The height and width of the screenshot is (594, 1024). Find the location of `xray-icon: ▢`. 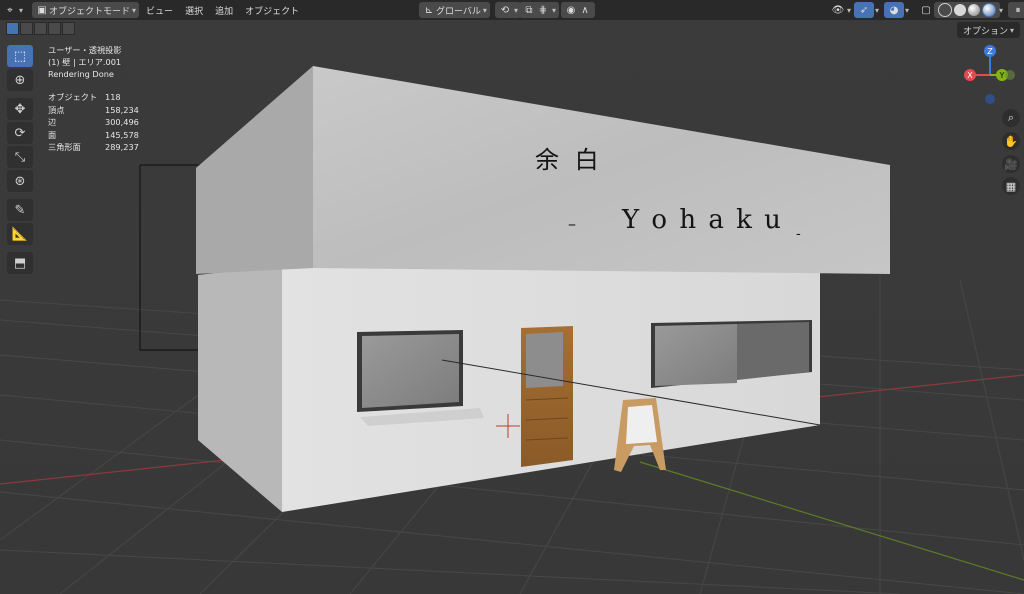

xray-icon: ▢ is located at coordinates (926, 10).